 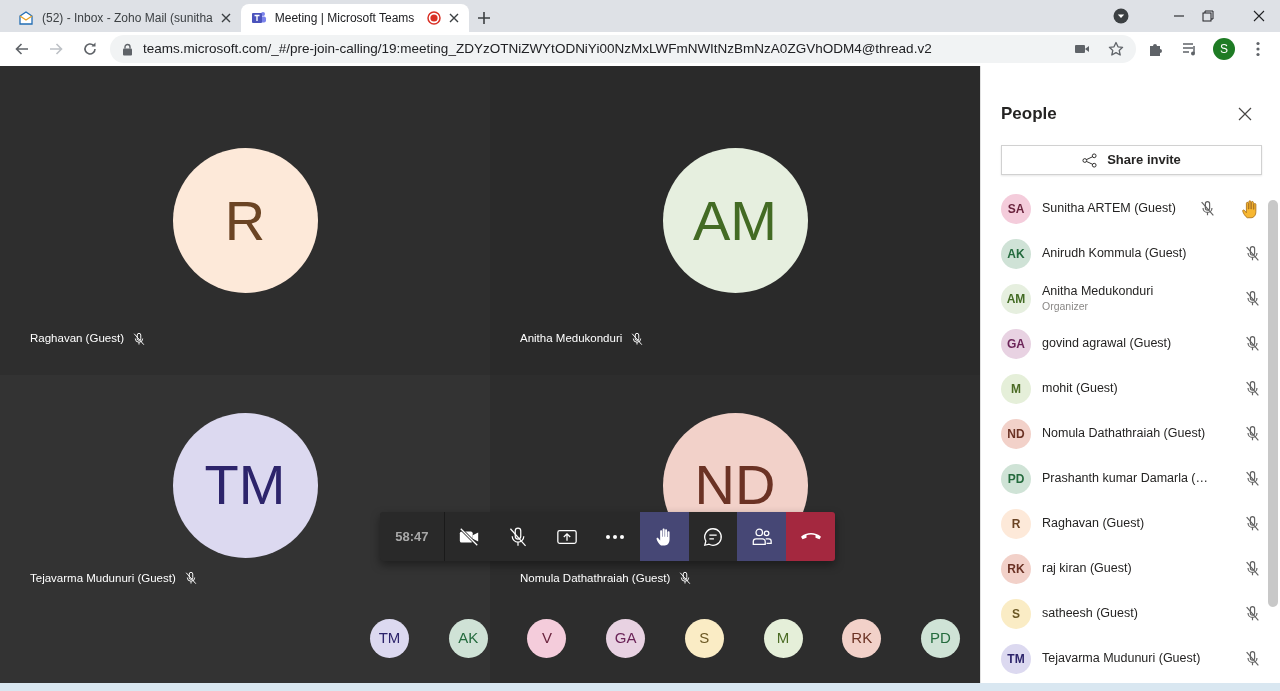 I want to click on share-invite-button: Share invite, so click(x=1131, y=160).